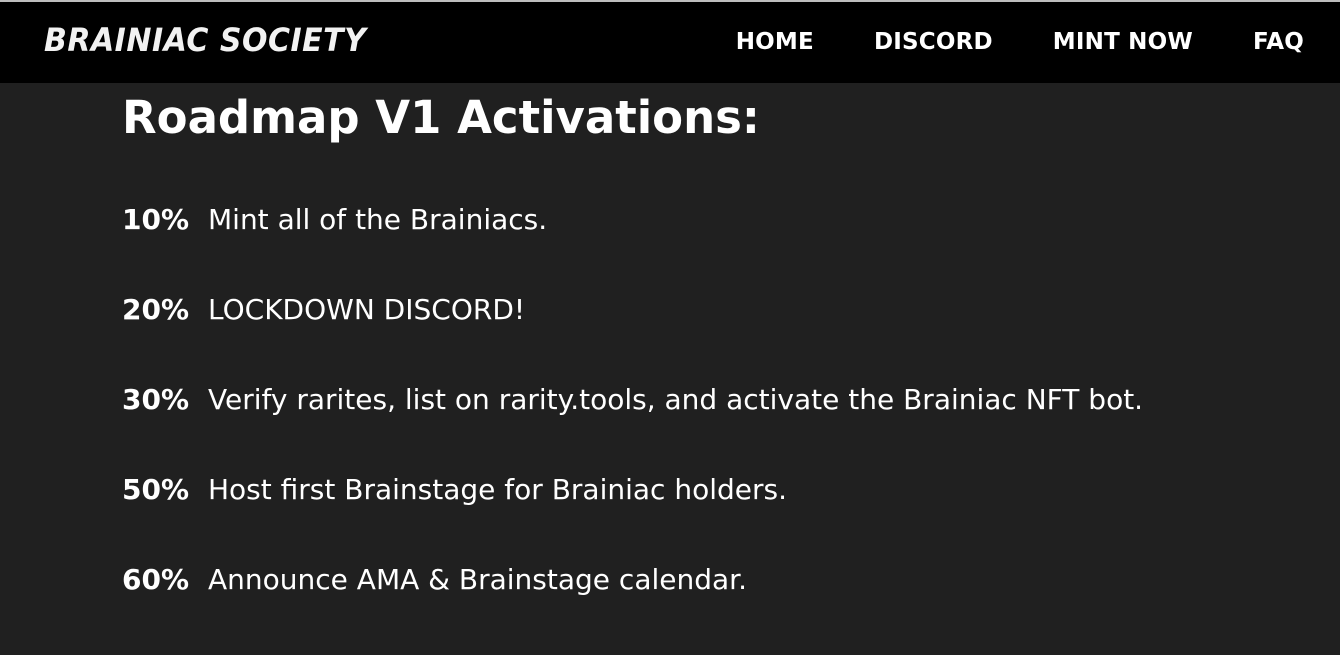 The height and width of the screenshot is (655, 1340). I want to click on roadmap-percent: 50%, so click(156, 489).